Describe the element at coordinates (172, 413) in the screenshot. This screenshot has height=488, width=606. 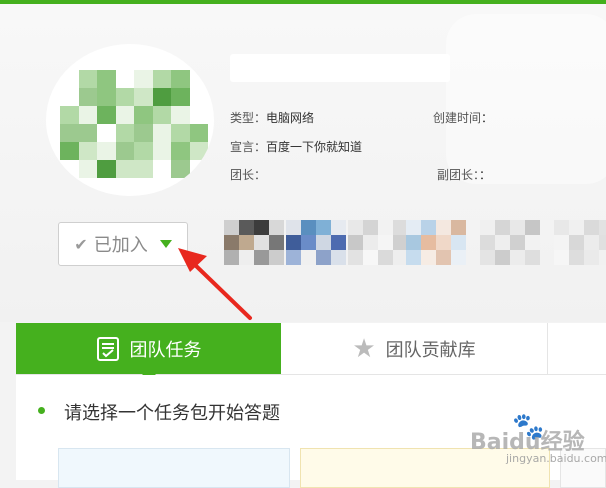
I see `choose-task-prompt: 请选择一个任务包开始答题` at that location.